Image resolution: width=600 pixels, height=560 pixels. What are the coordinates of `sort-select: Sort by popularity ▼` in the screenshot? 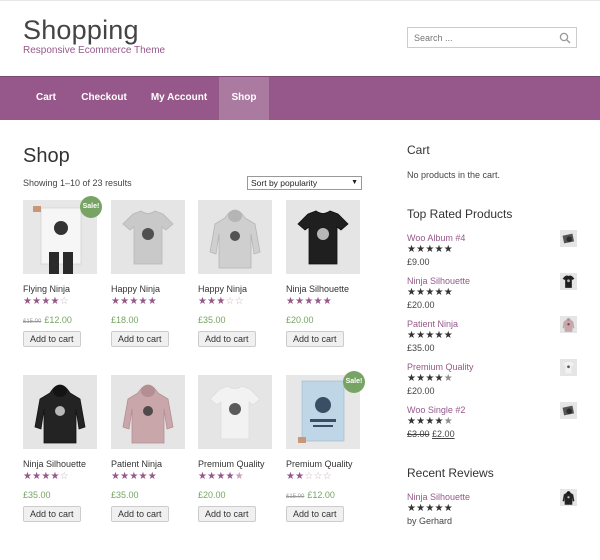 It's located at (304, 183).